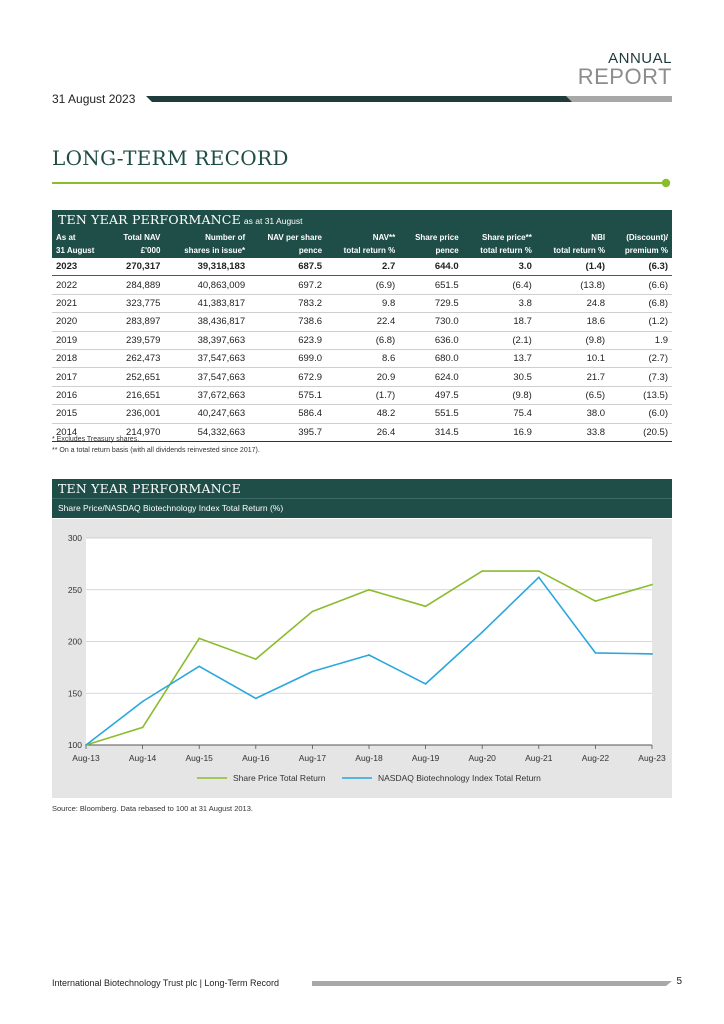  What do you see at coordinates (207, 304) in the screenshot?
I see `table-cell: 41,383,817` at bounding box center [207, 304].